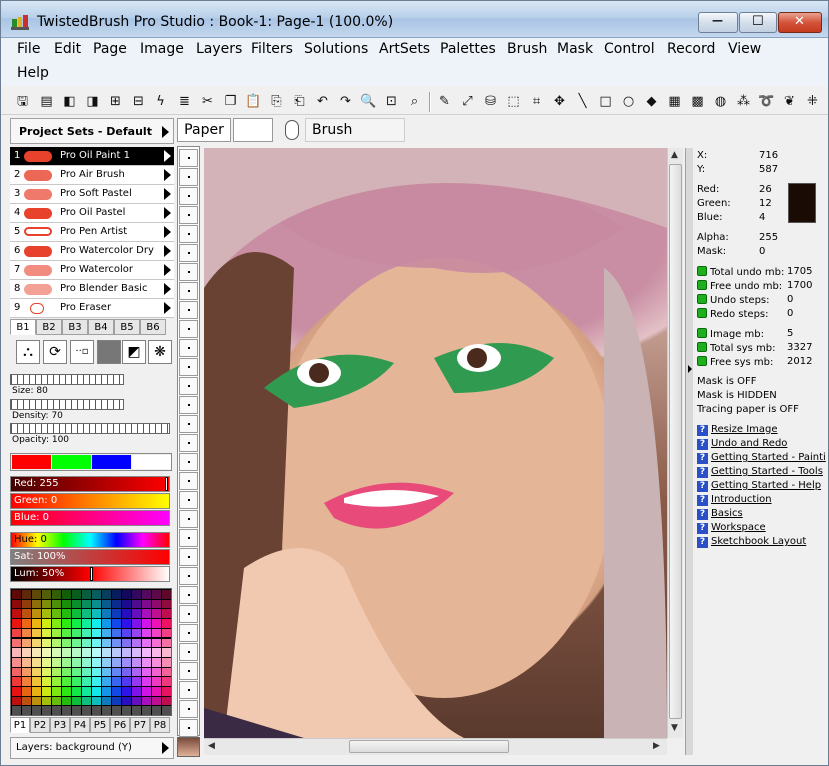 The width and height of the screenshot is (829, 766). What do you see at coordinates (90, 428) in the screenshot?
I see `opacity-slider` at bounding box center [90, 428].